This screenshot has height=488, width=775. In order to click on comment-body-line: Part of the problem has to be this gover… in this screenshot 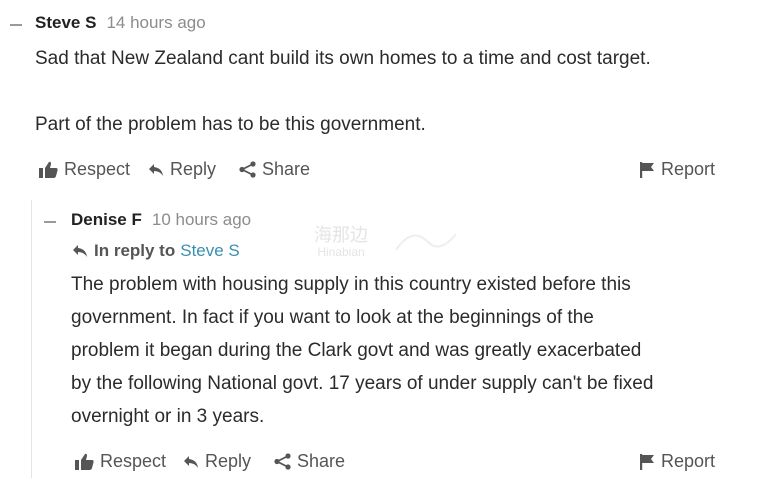, I will do `click(230, 124)`.